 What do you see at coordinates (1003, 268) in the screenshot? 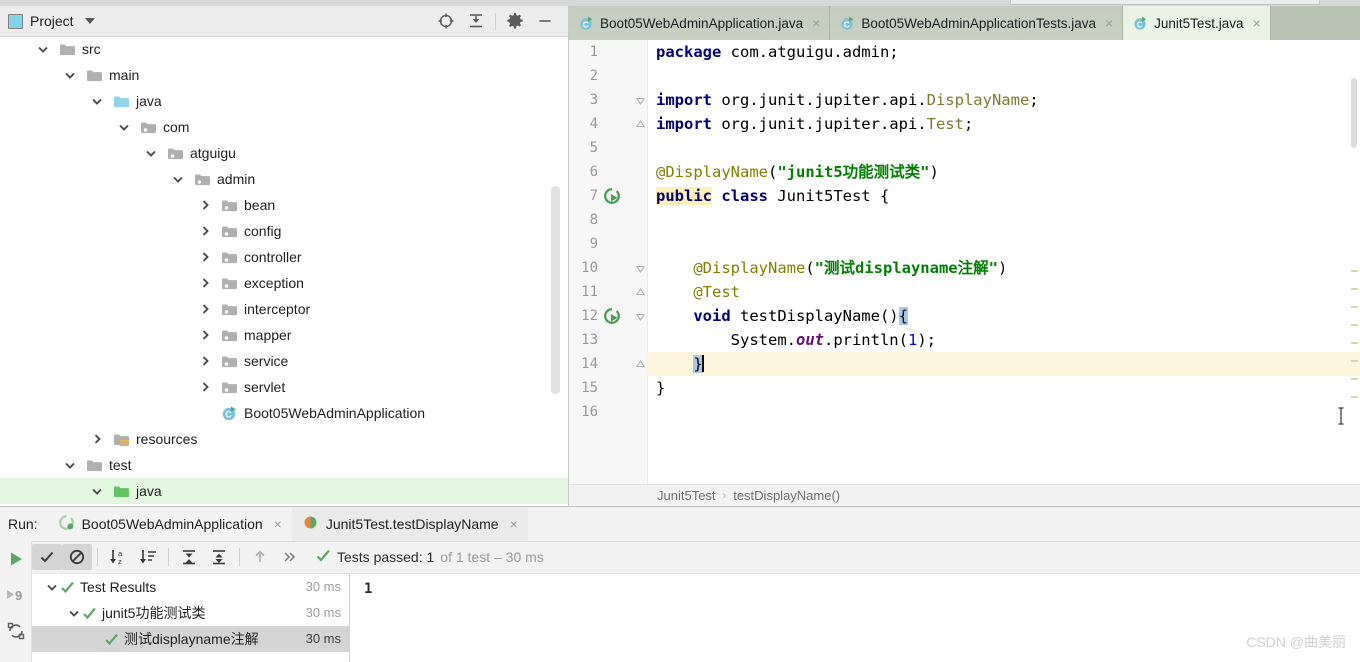
I see `code-line-10: @DisplayName("测试displayname注解")` at bounding box center [1003, 268].